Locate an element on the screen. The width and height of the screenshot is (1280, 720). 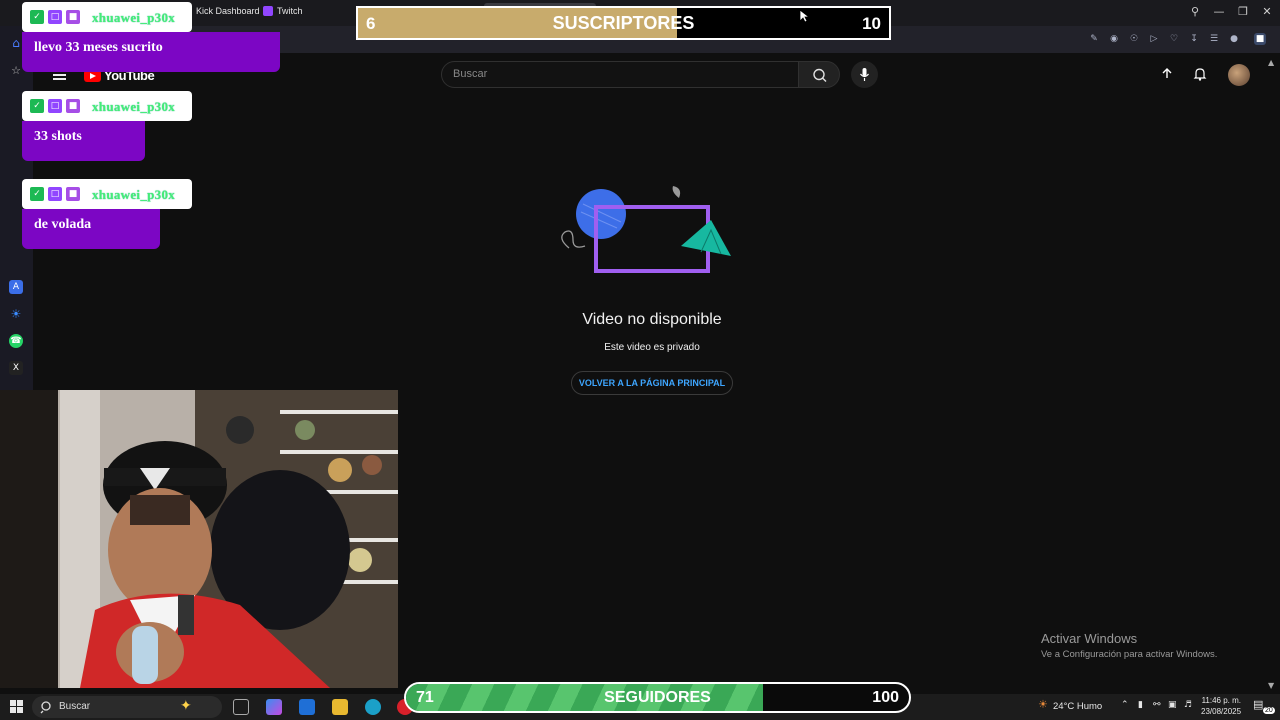
subscriber-goal-target: 10 is located at coordinates (871, 23).